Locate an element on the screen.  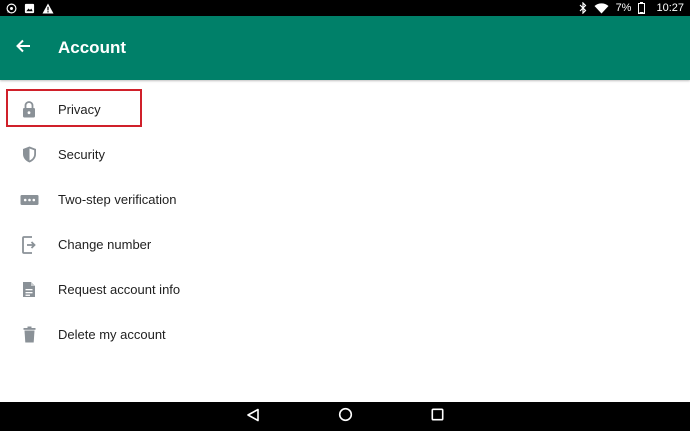
trash-icon is located at coordinates (29, 335).